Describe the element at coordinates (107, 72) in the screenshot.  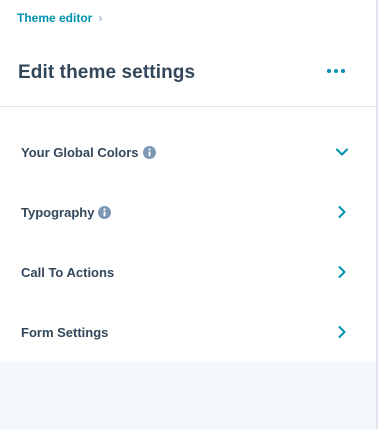
I see `page-title: Edit theme settings` at that location.